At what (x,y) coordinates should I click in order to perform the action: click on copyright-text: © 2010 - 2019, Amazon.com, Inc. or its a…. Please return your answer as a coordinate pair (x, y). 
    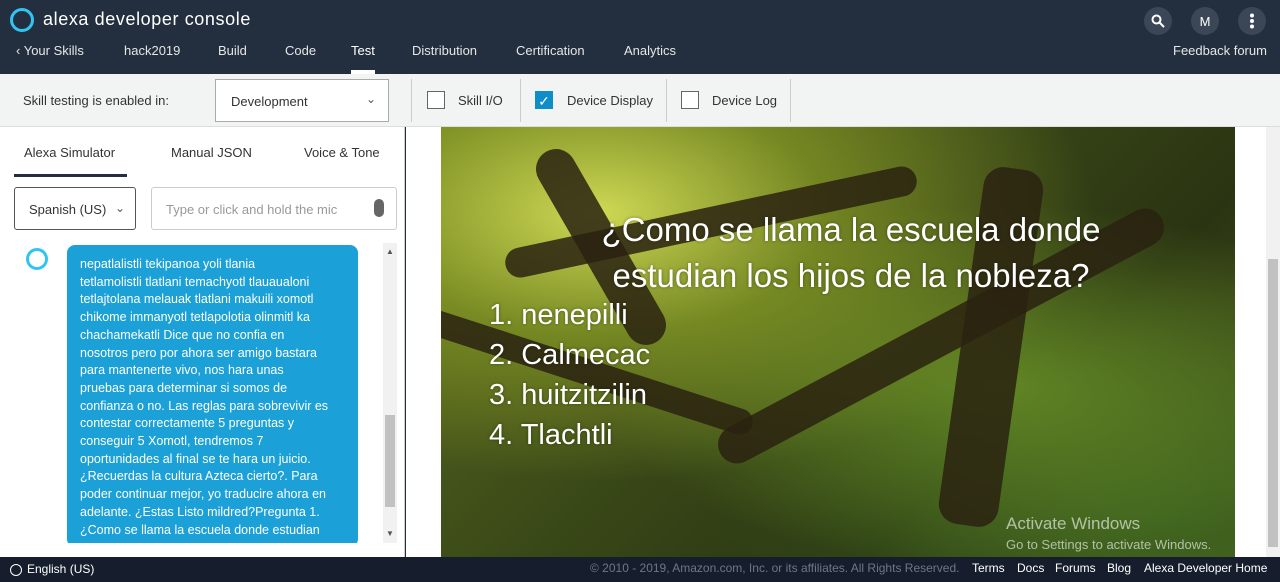
    Looking at the image, I should click on (775, 568).